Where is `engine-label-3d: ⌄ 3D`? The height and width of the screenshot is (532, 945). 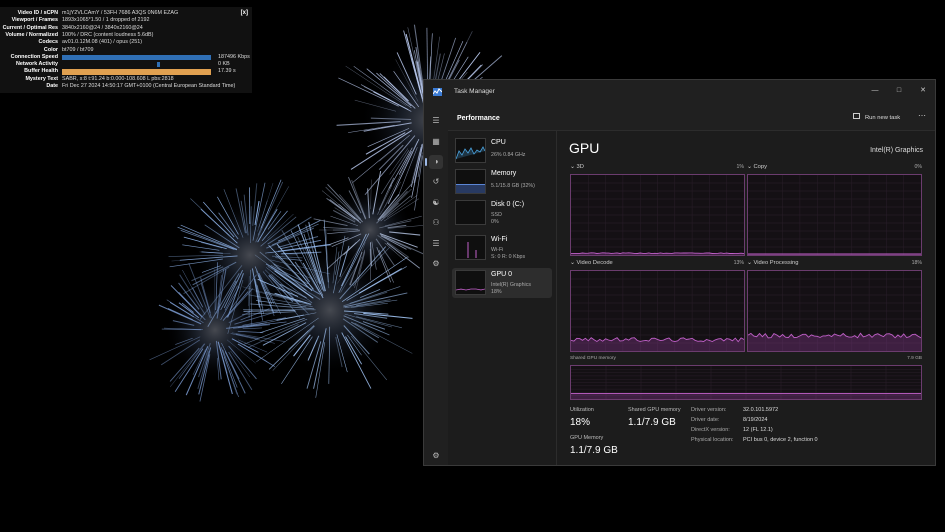
engine-label-3d: ⌄ 3D is located at coordinates (577, 167).